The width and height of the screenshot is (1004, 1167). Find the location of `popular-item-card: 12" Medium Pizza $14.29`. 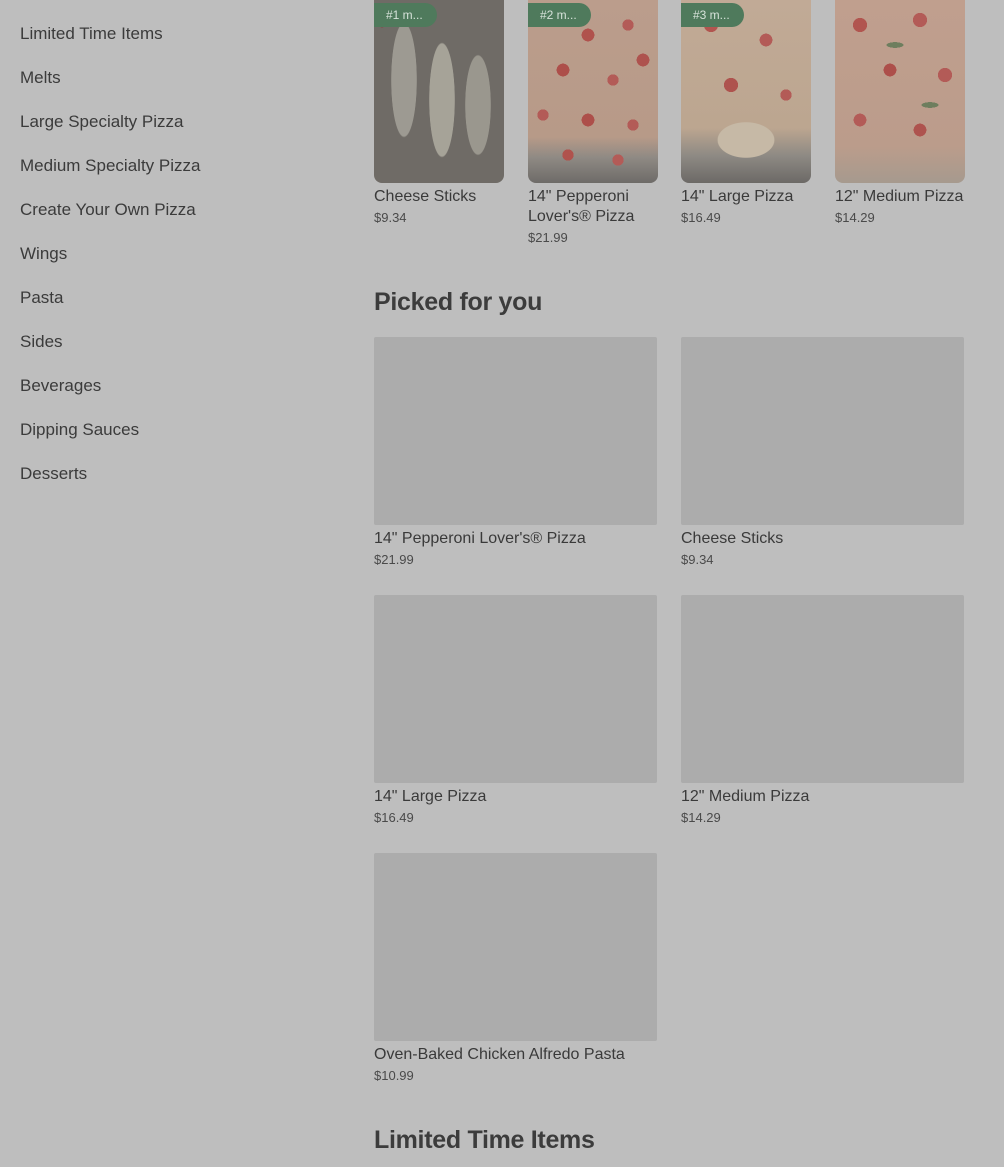

popular-item-card: 12" Medium Pizza $14.29 is located at coordinates (900, 113).